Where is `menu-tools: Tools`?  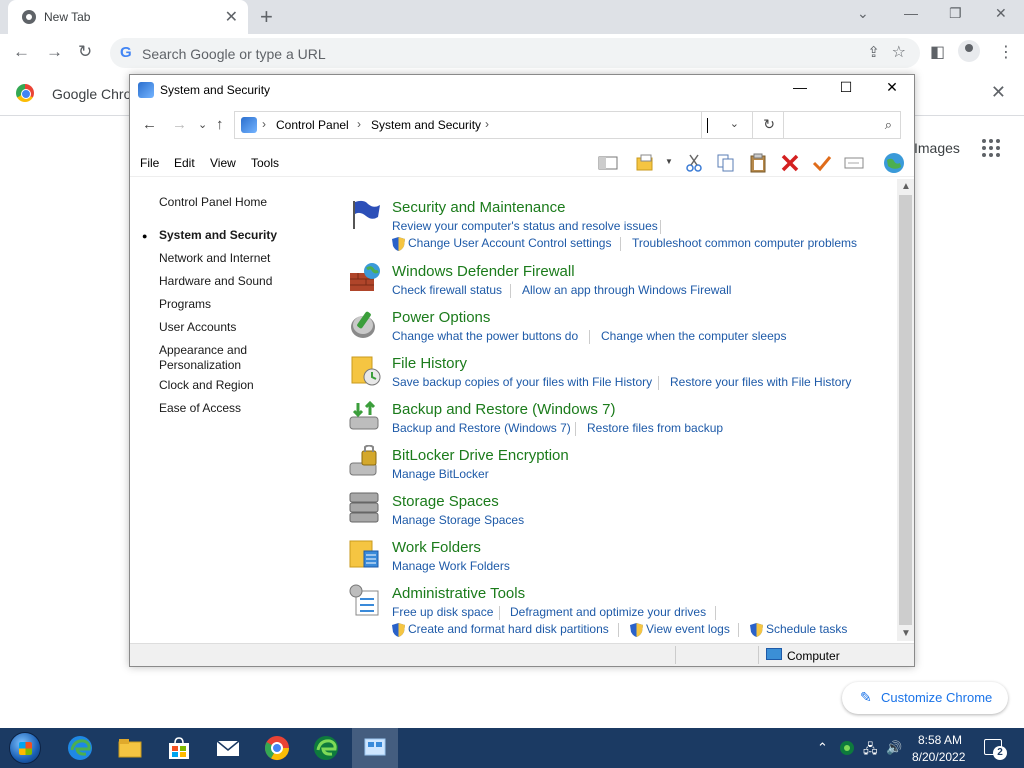
menu-tools: Tools is located at coordinates (265, 163).